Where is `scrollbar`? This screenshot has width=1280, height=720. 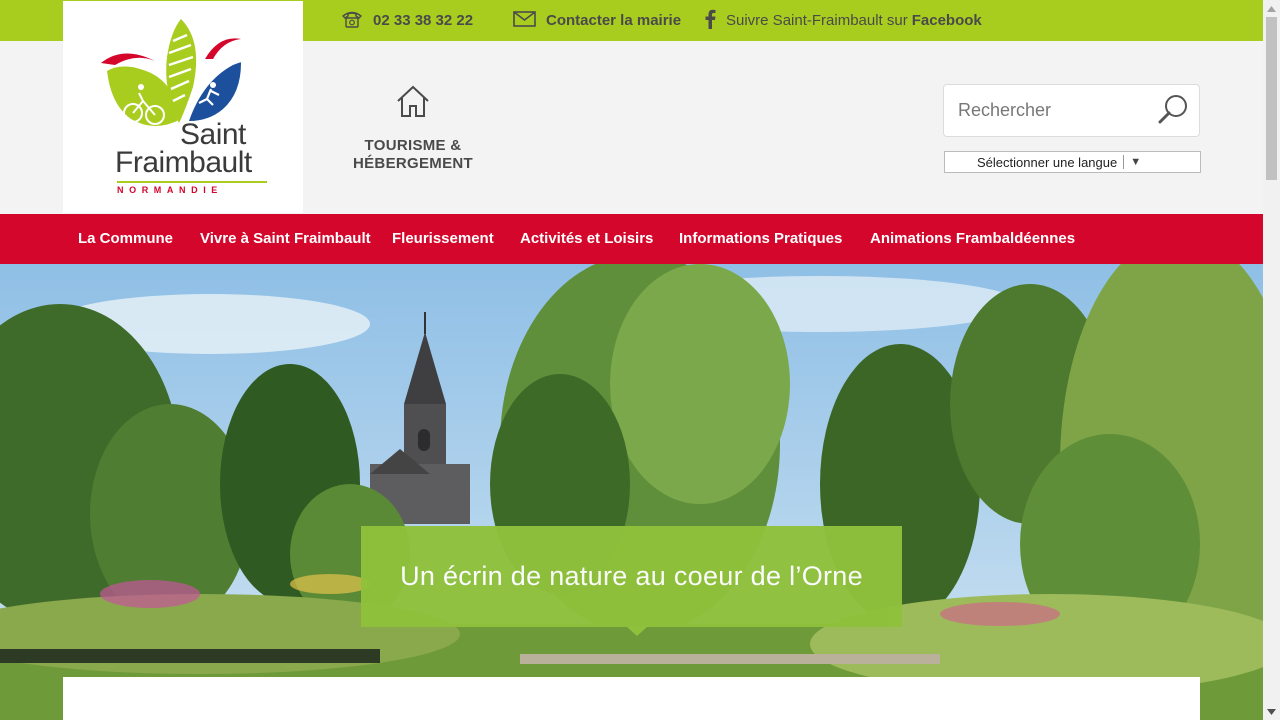 scrollbar is located at coordinates (1271, 360).